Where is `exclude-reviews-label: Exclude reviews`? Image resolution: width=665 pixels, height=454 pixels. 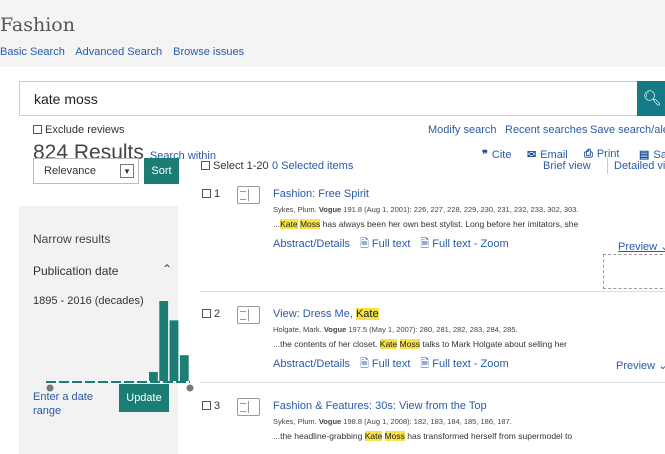 exclude-reviews-label: Exclude reviews is located at coordinates (85, 130).